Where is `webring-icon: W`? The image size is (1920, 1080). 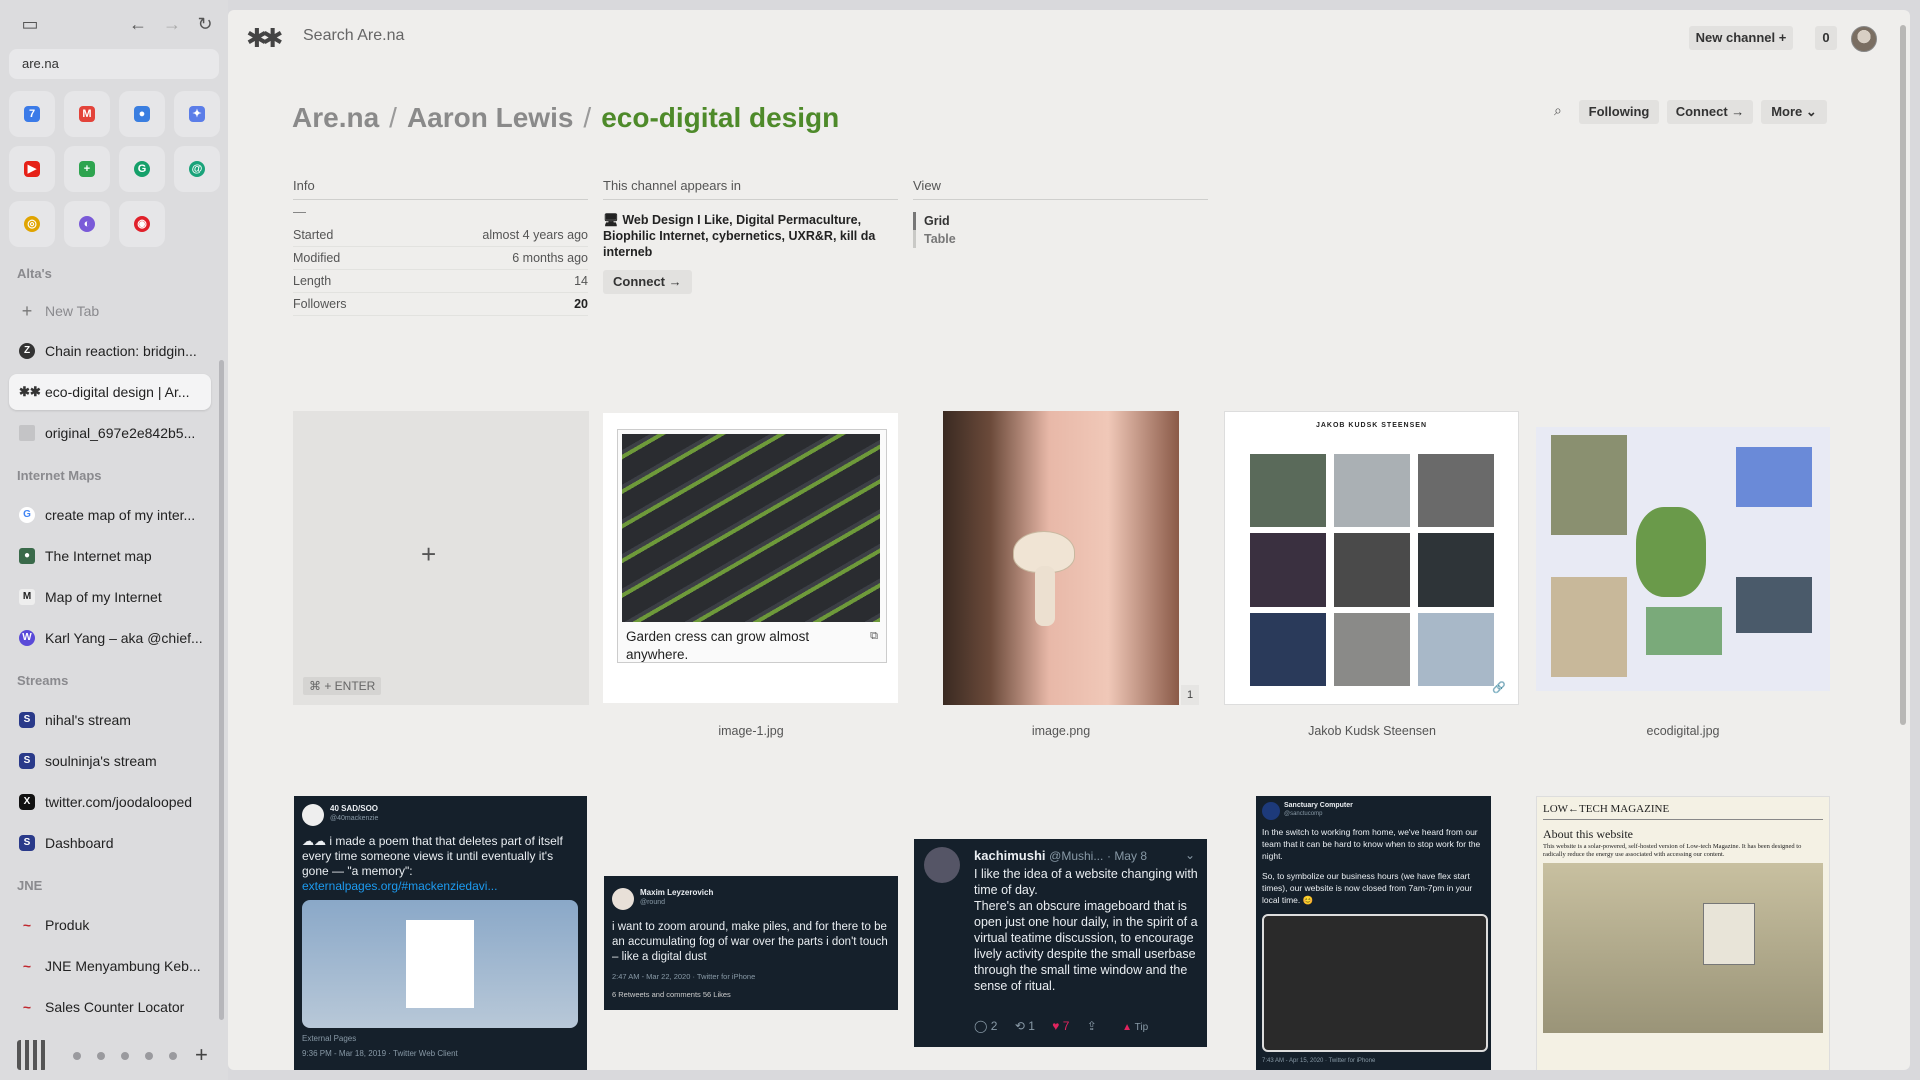 webring-icon: W is located at coordinates (27, 638).